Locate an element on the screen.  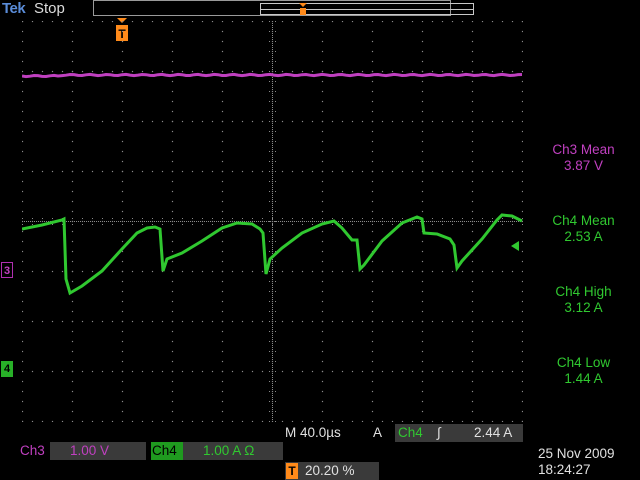
measurement-label: Ch3 Mean is located at coordinates (583, 149).